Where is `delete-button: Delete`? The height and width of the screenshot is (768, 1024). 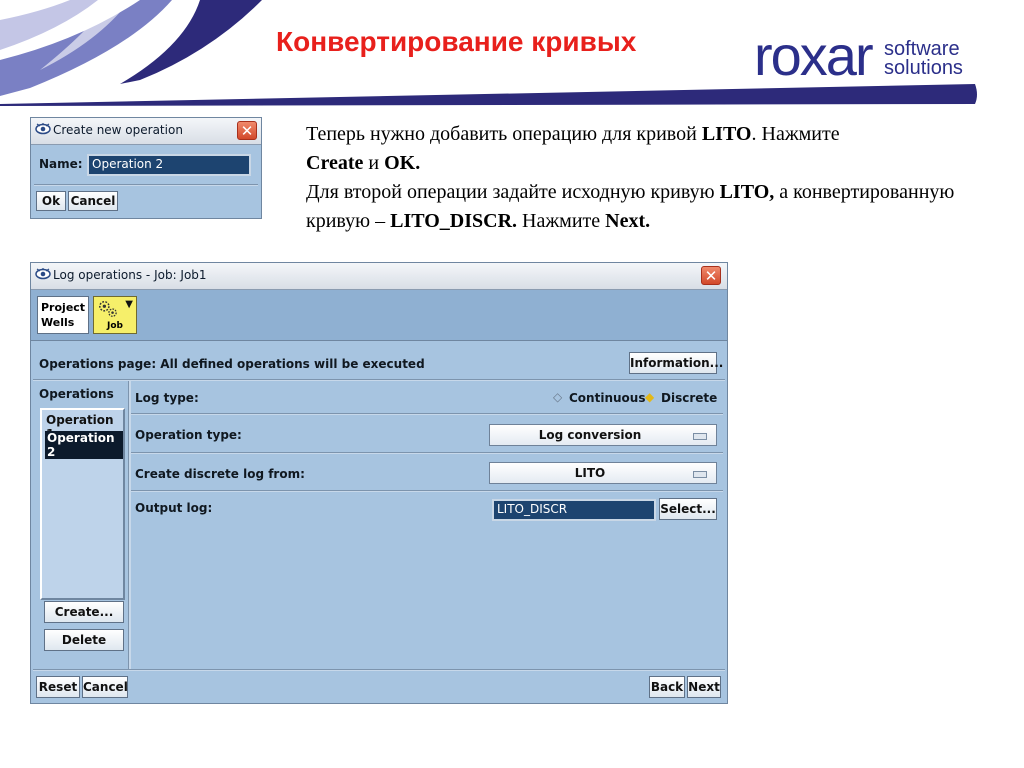 delete-button: Delete is located at coordinates (84, 640).